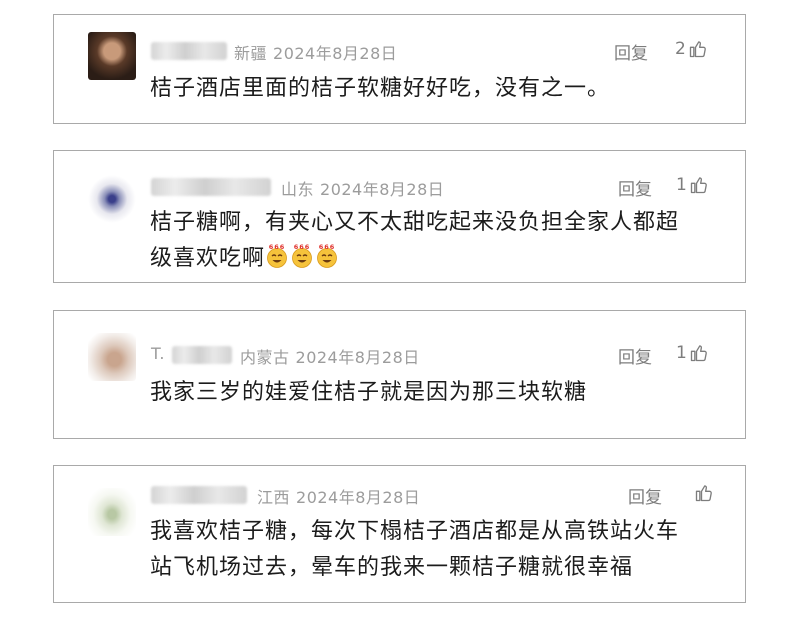 The width and height of the screenshot is (800, 622). I want to click on comment-meta: T., so click(158, 353).